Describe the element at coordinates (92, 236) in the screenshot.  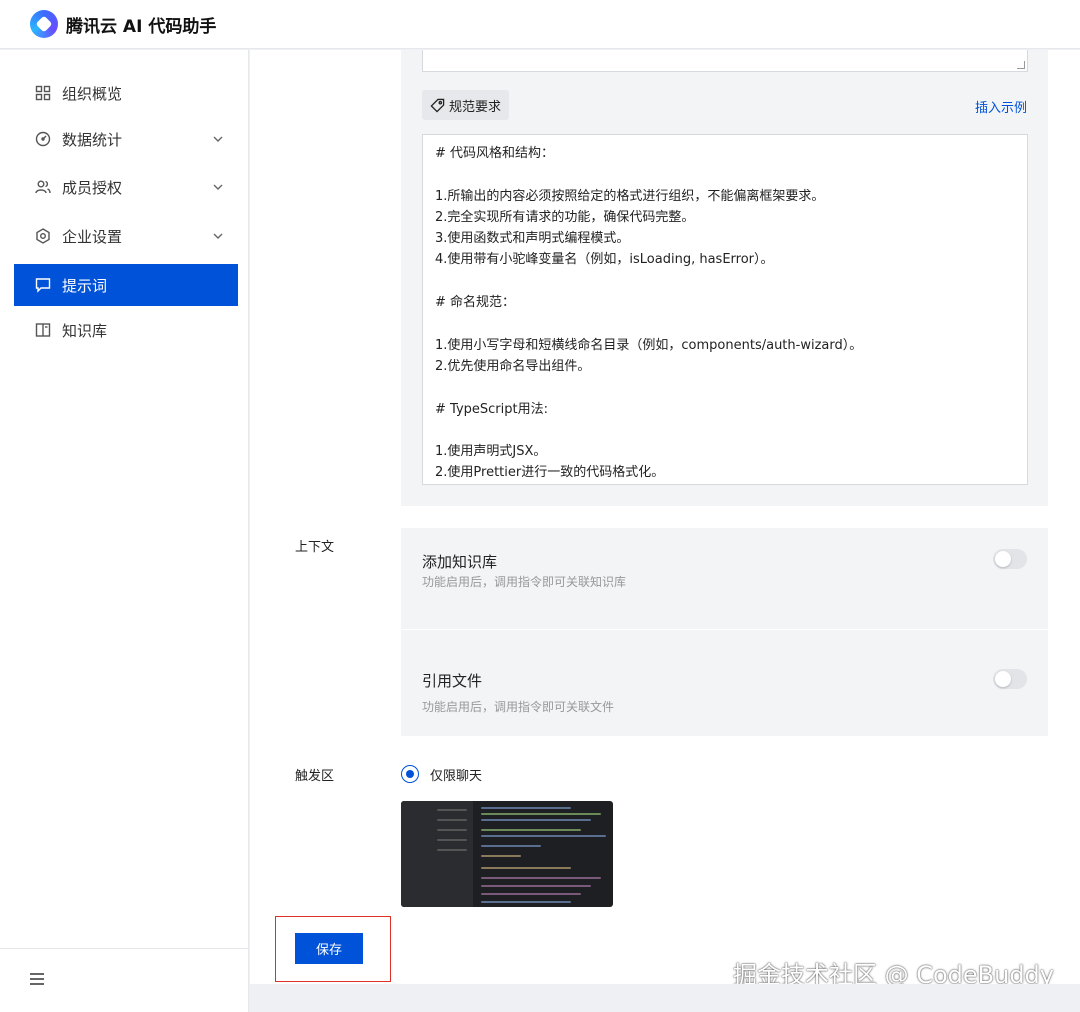
I see `sidebar-item-label: 企业设置` at that location.